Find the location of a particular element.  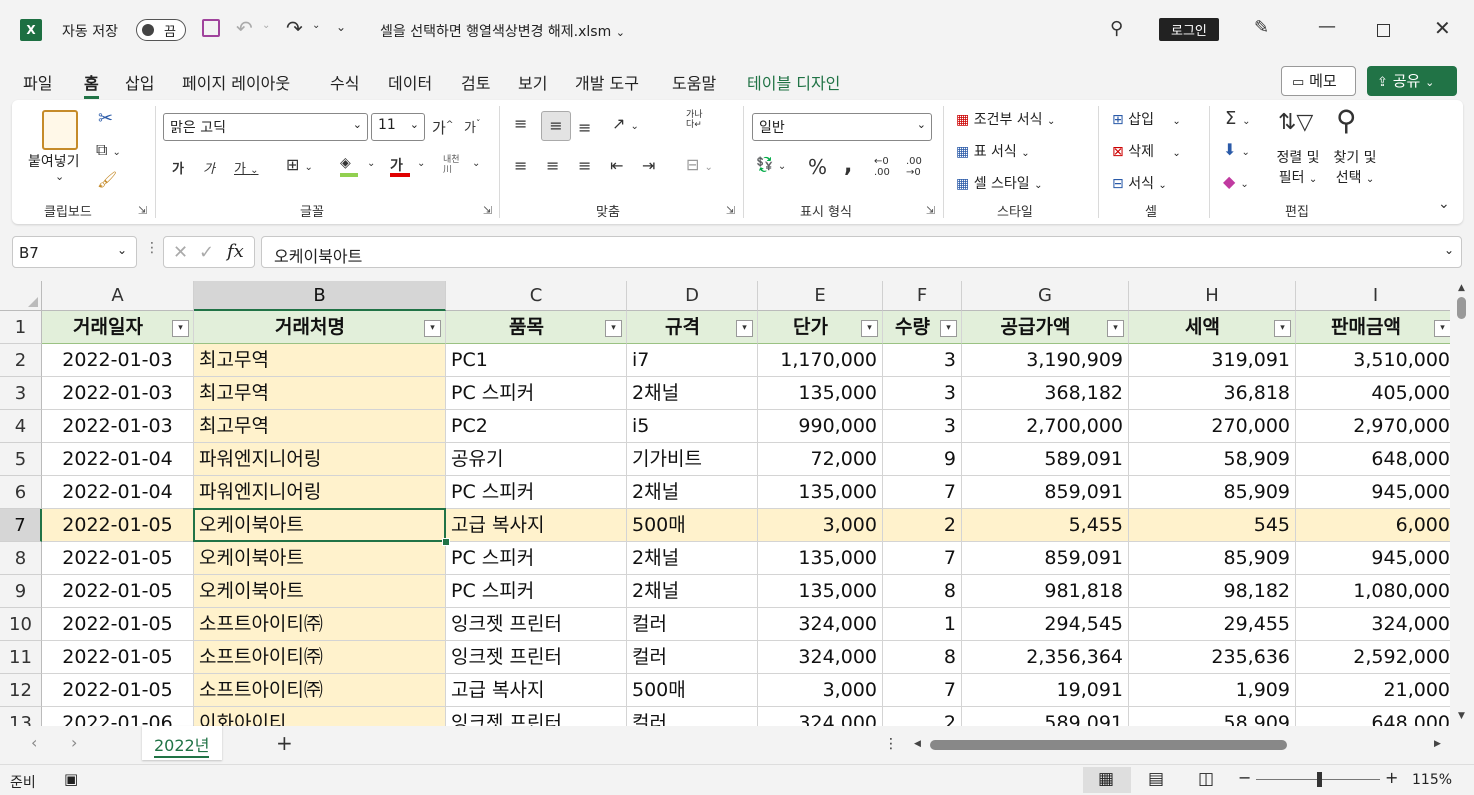

sort-filter-icon: ⇅▽ is located at coordinates (1295, 122).